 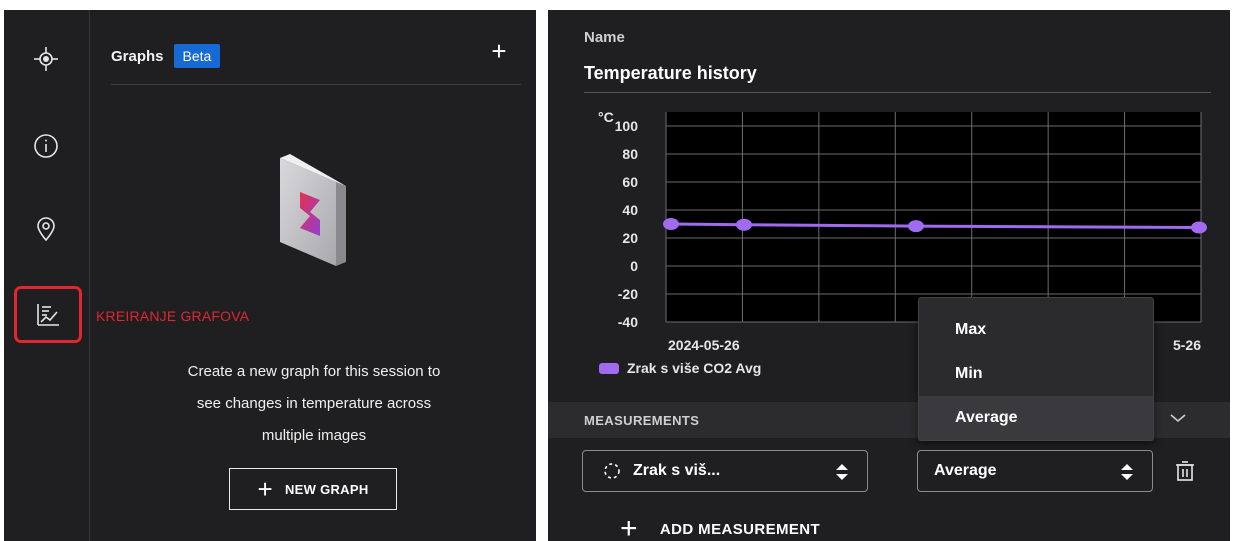 What do you see at coordinates (1178, 418) in the screenshot?
I see `chevron-down-icon` at bounding box center [1178, 418].